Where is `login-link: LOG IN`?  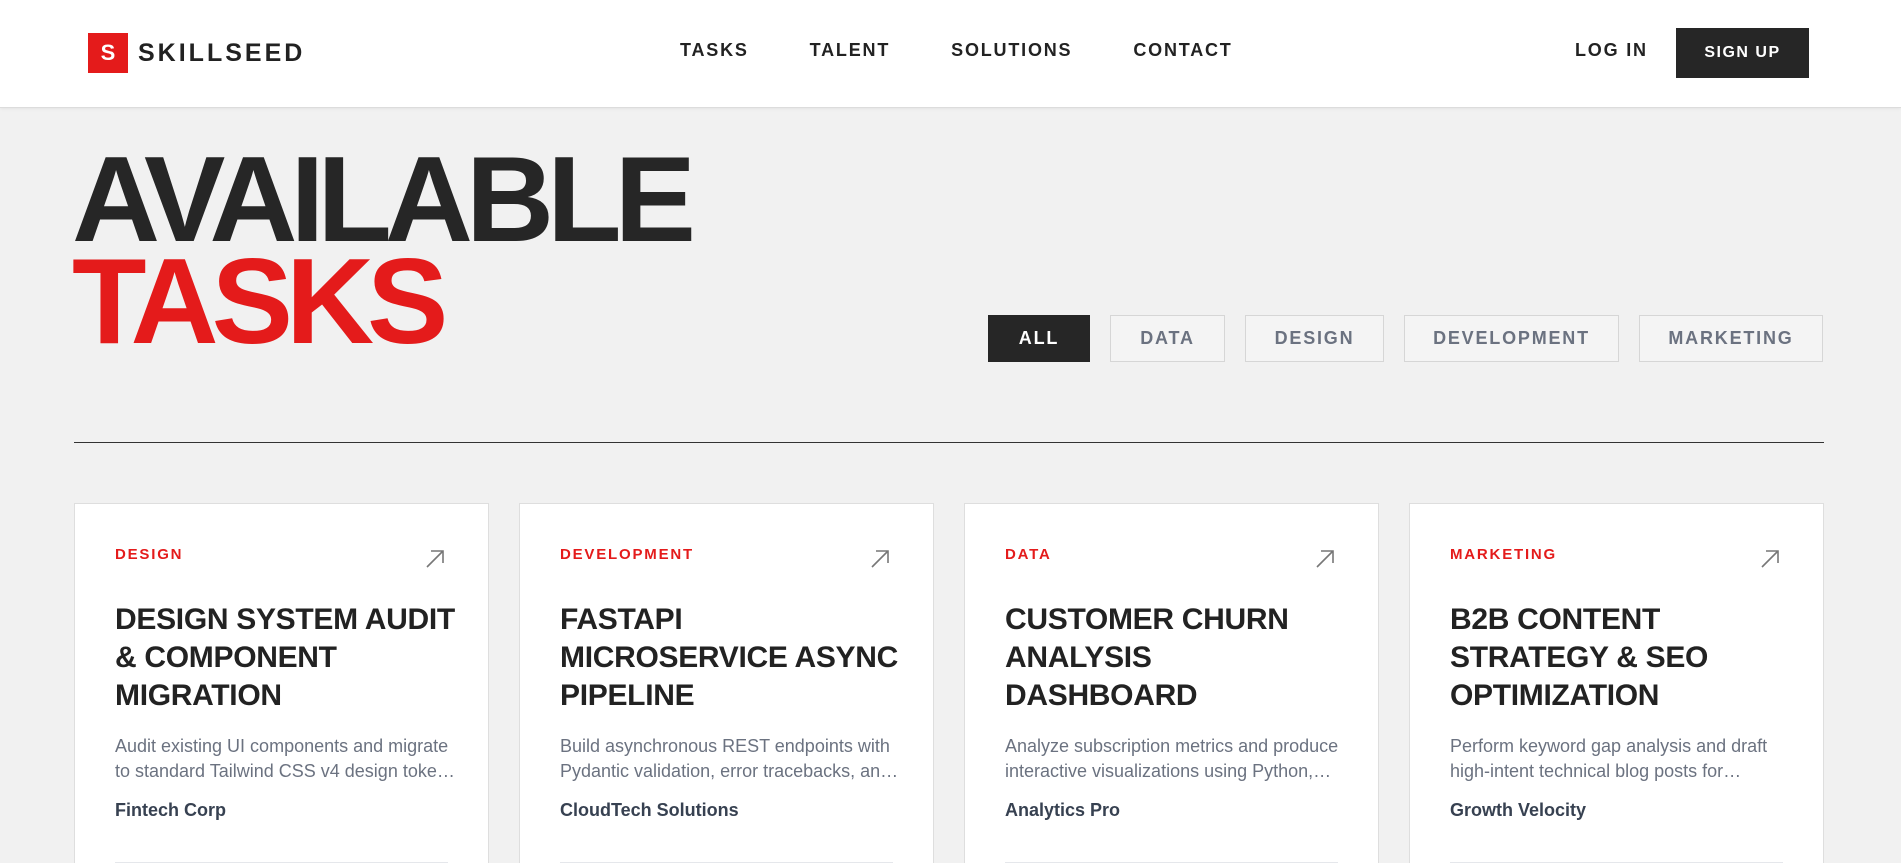 login-link: LOG IN is located at coordinates (1611, 50).